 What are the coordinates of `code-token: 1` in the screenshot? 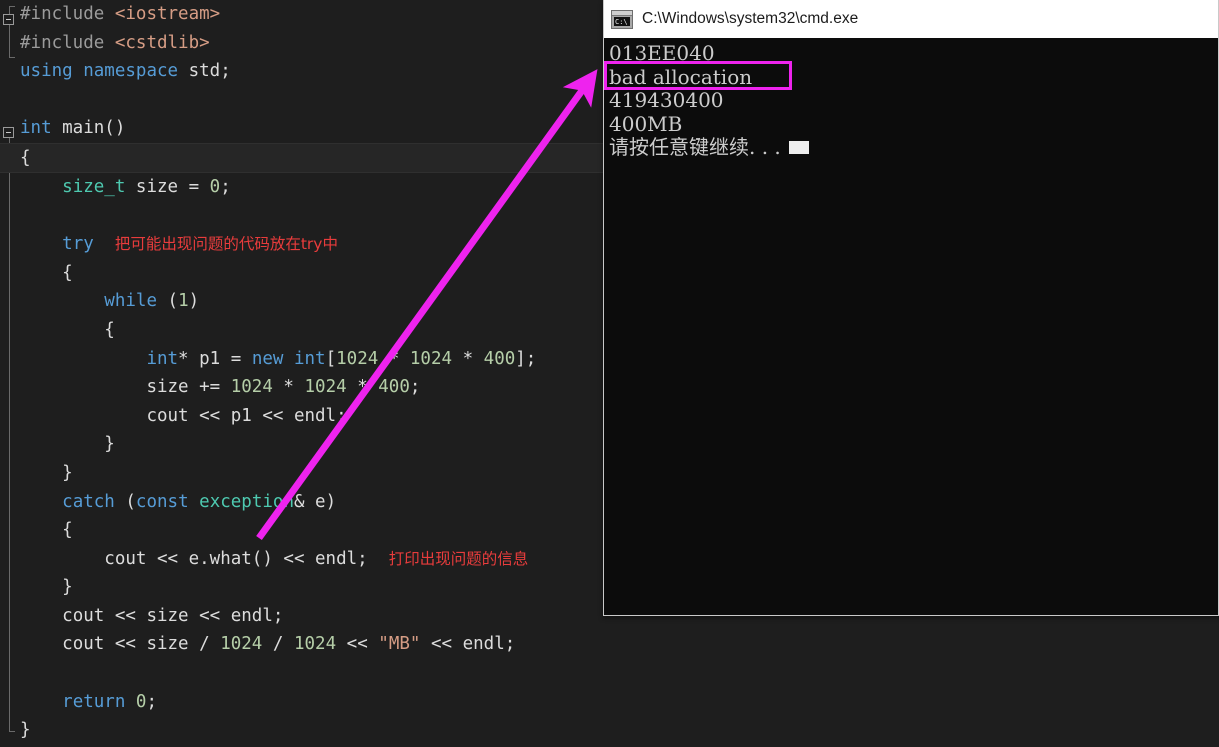 It's located at (183, 301).